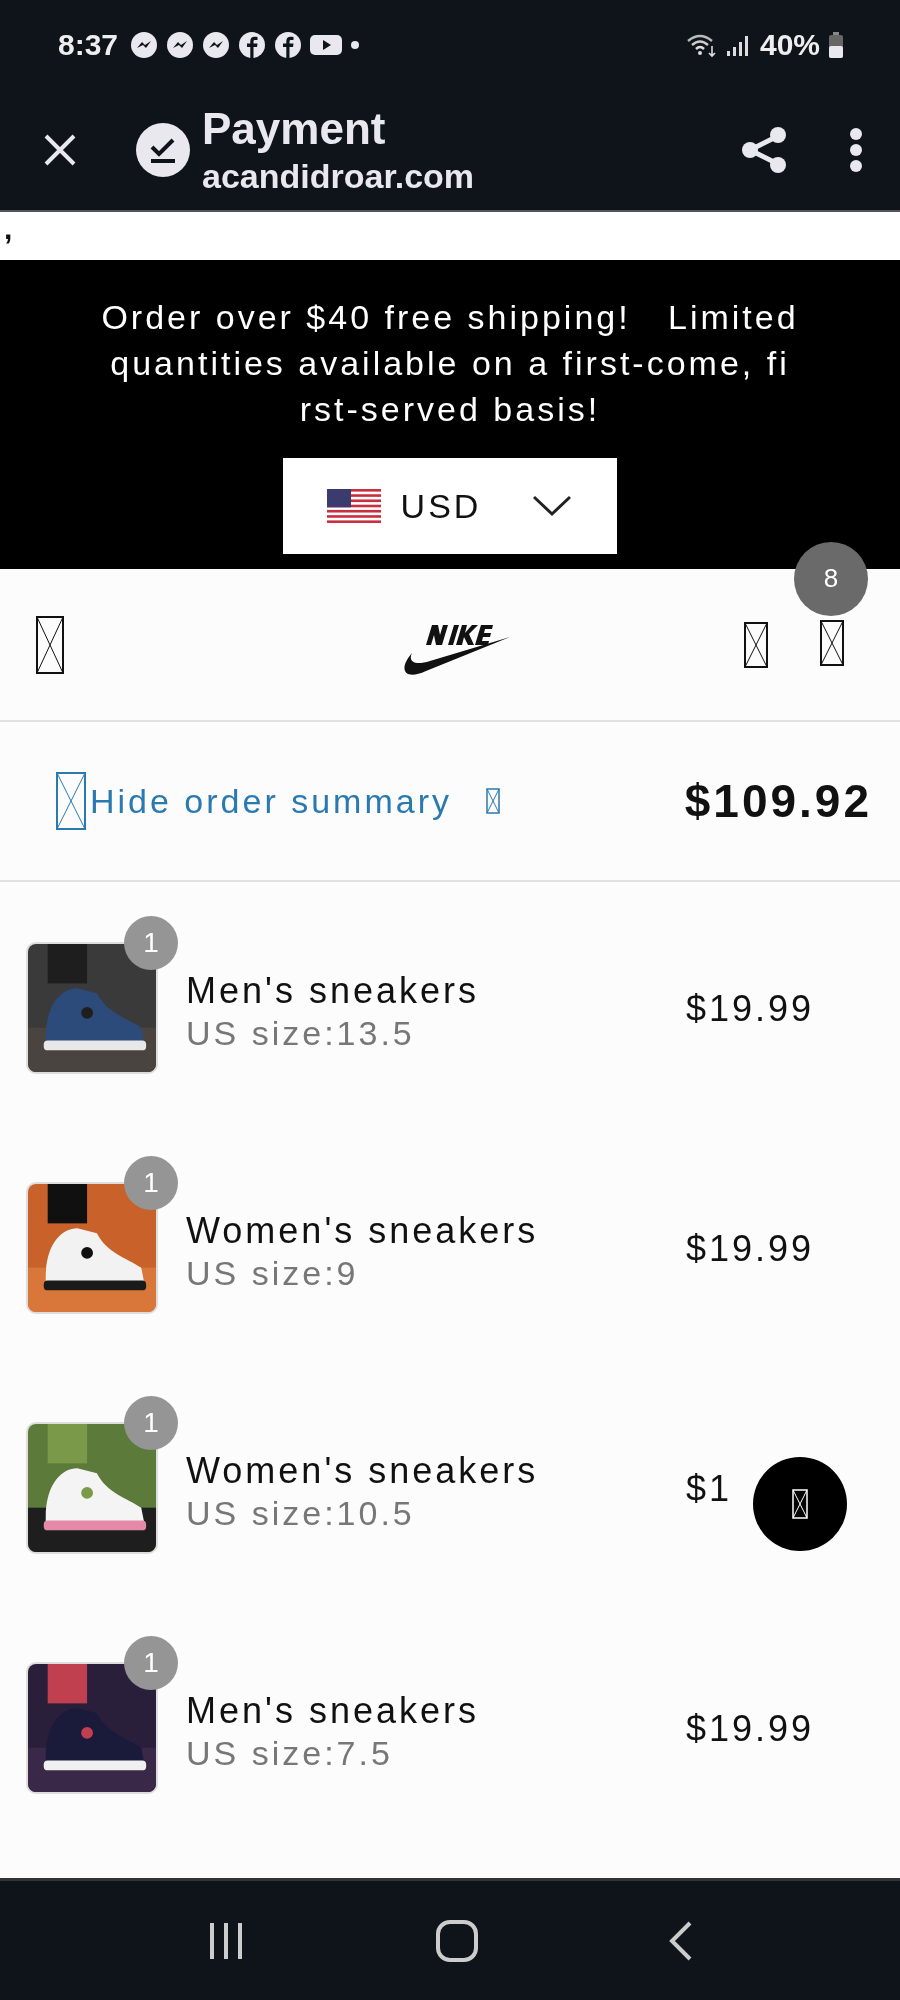 The height and width of the screenshot is (2000, 900). Describe the element at coordinates (355, 44) in the screenshot. I see `dot-icon` at that location.